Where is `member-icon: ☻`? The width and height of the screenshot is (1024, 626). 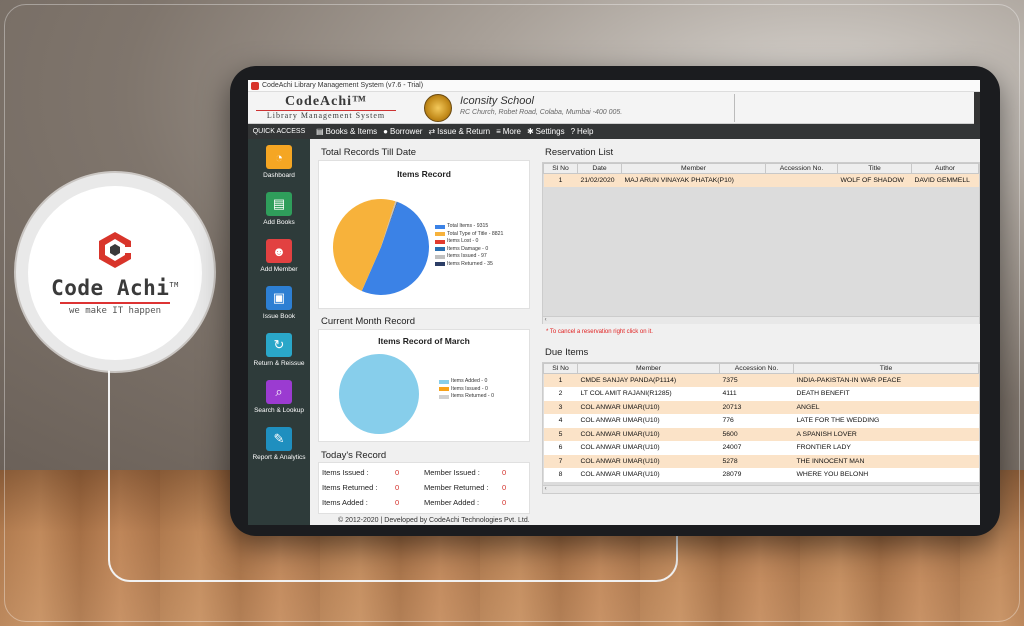 member-icon: ☻ is located at coordinates (279, 251).